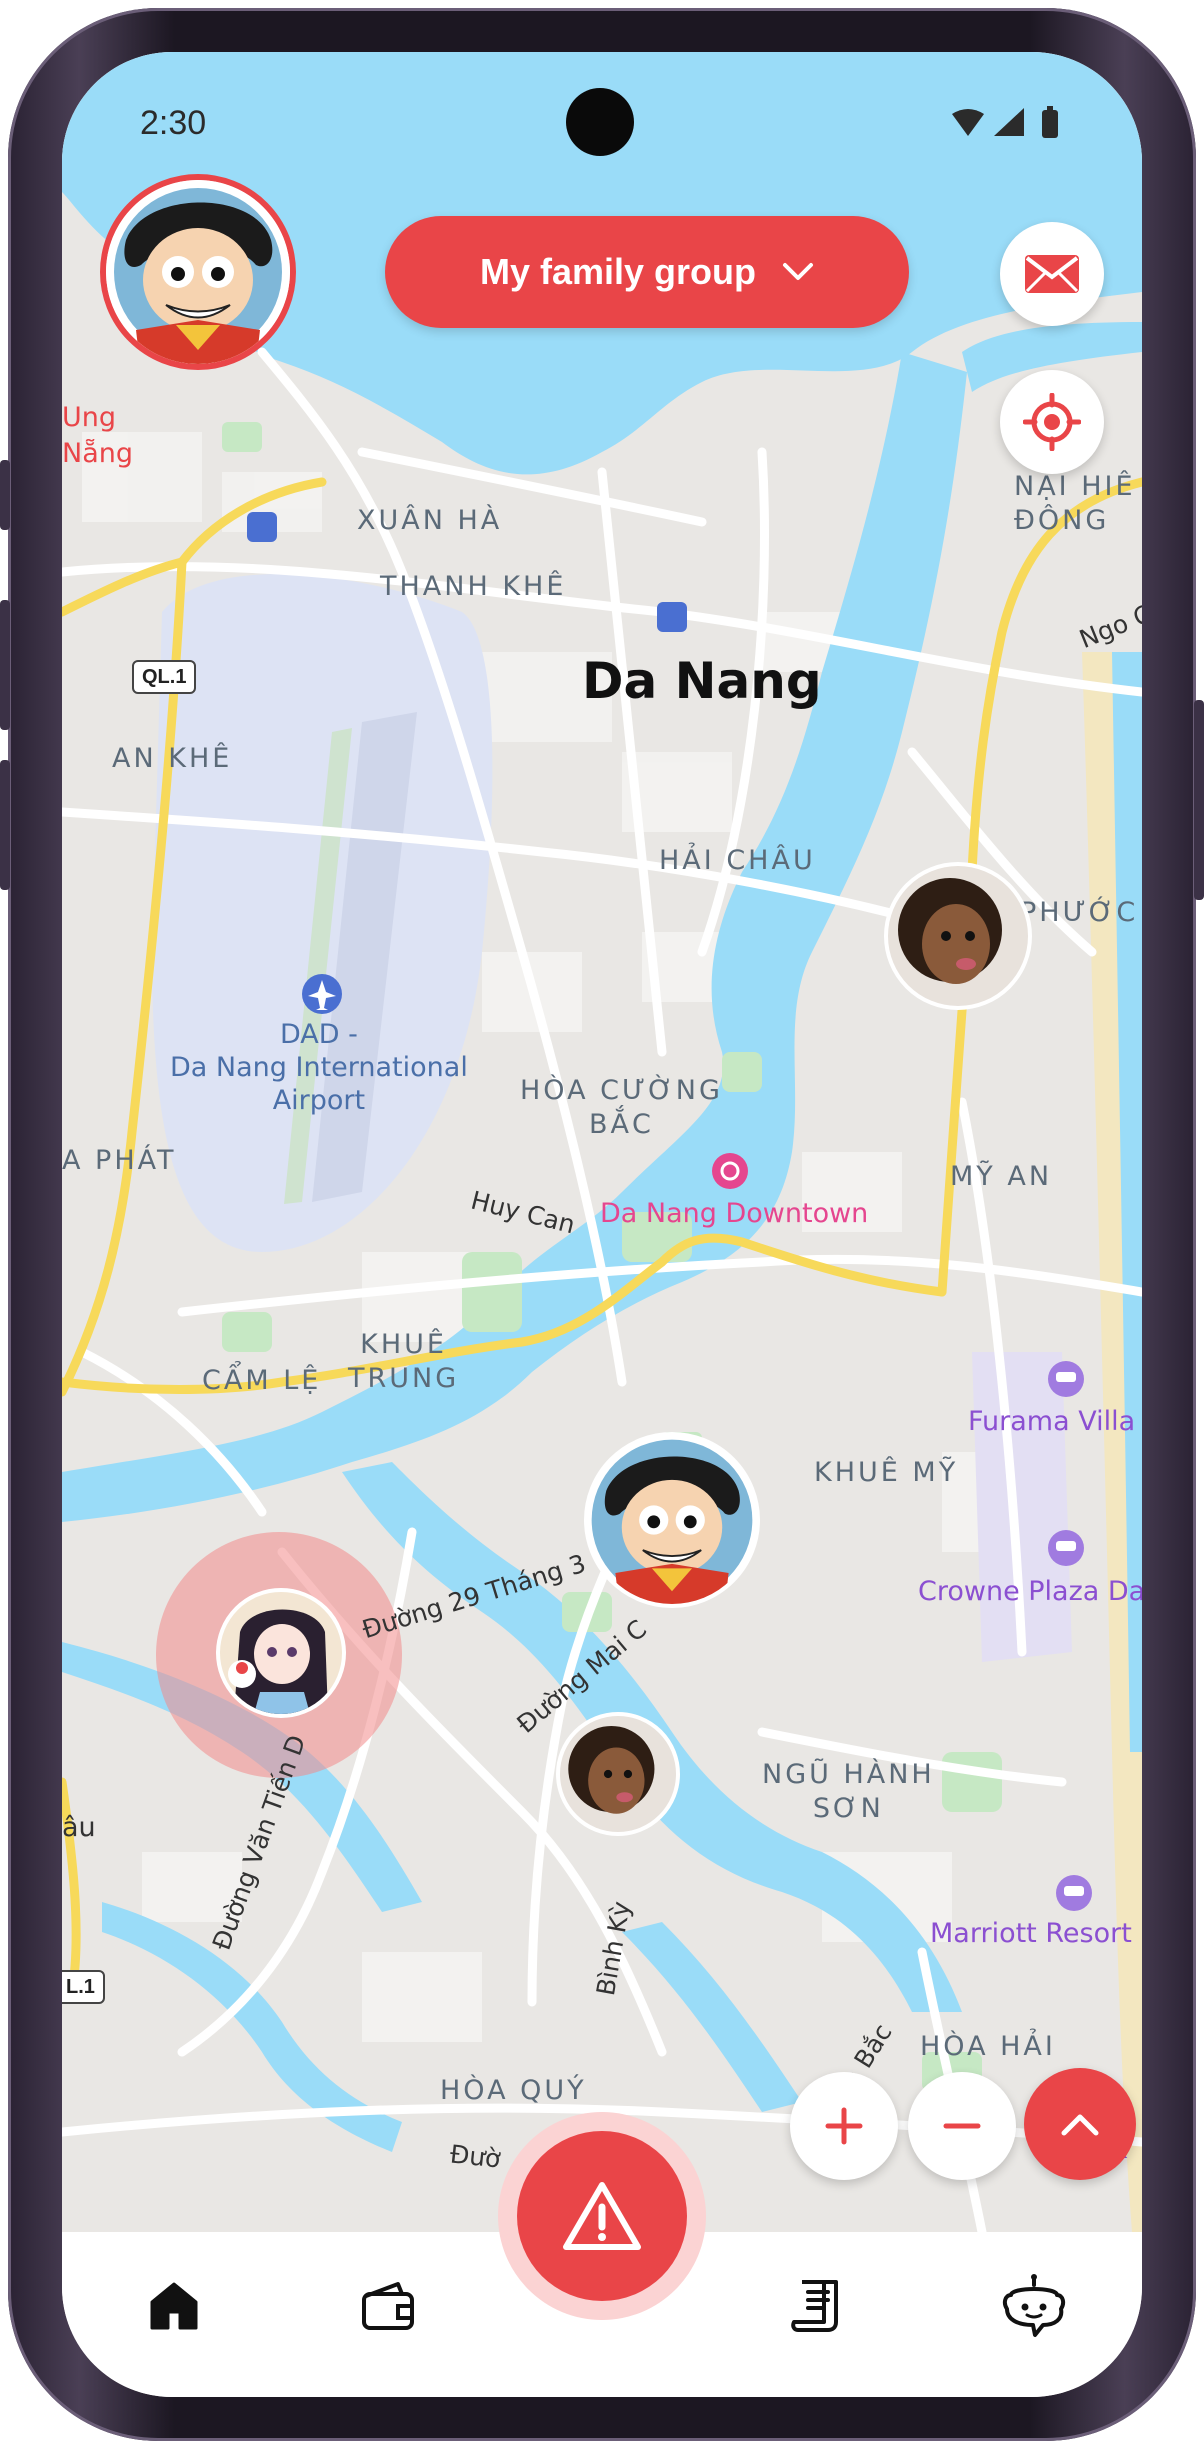  I want to click on status-time: 2:30, so click(173, 123).